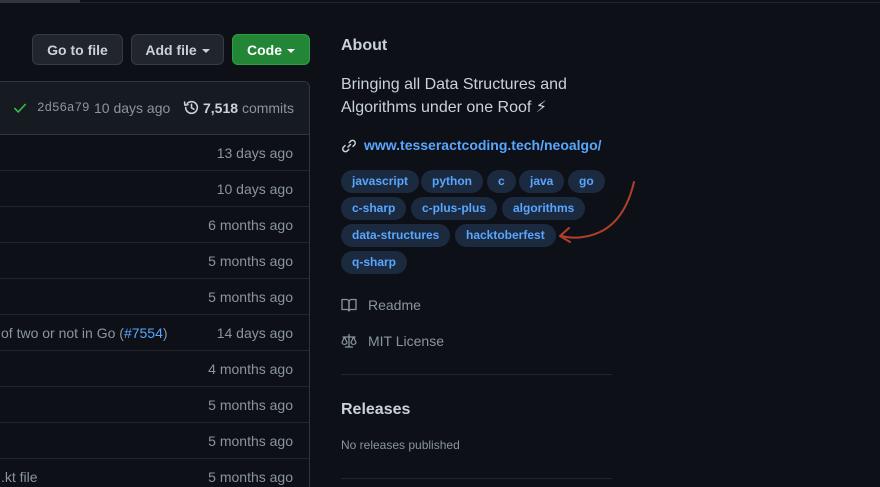 The image size is (880, 487). What do you see at coordinates (454, 208) in the screenshot?
I see `topic-tag: c-plus-plus` at bounding box center [454, 208].